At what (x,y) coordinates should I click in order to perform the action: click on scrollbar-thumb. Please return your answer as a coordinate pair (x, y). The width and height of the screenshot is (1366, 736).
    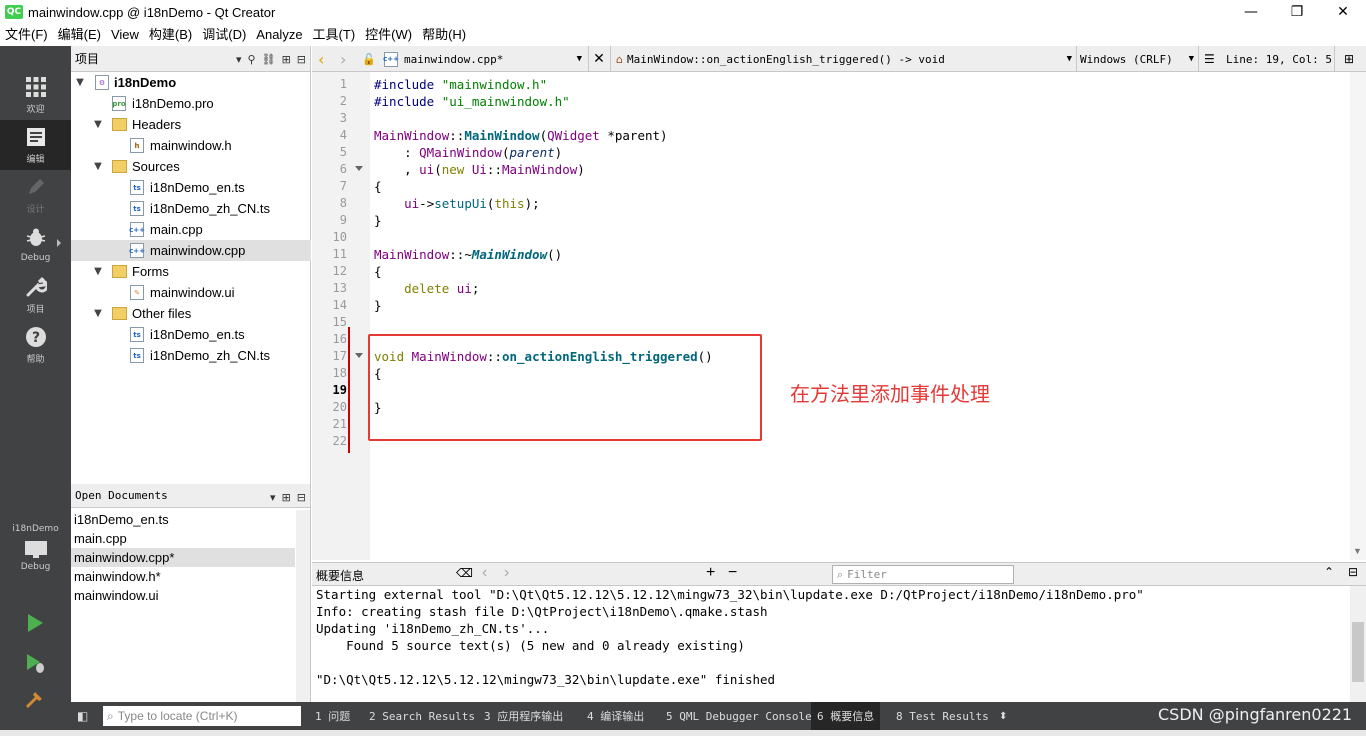
    Looking at the image, I should click on (1358, 652).